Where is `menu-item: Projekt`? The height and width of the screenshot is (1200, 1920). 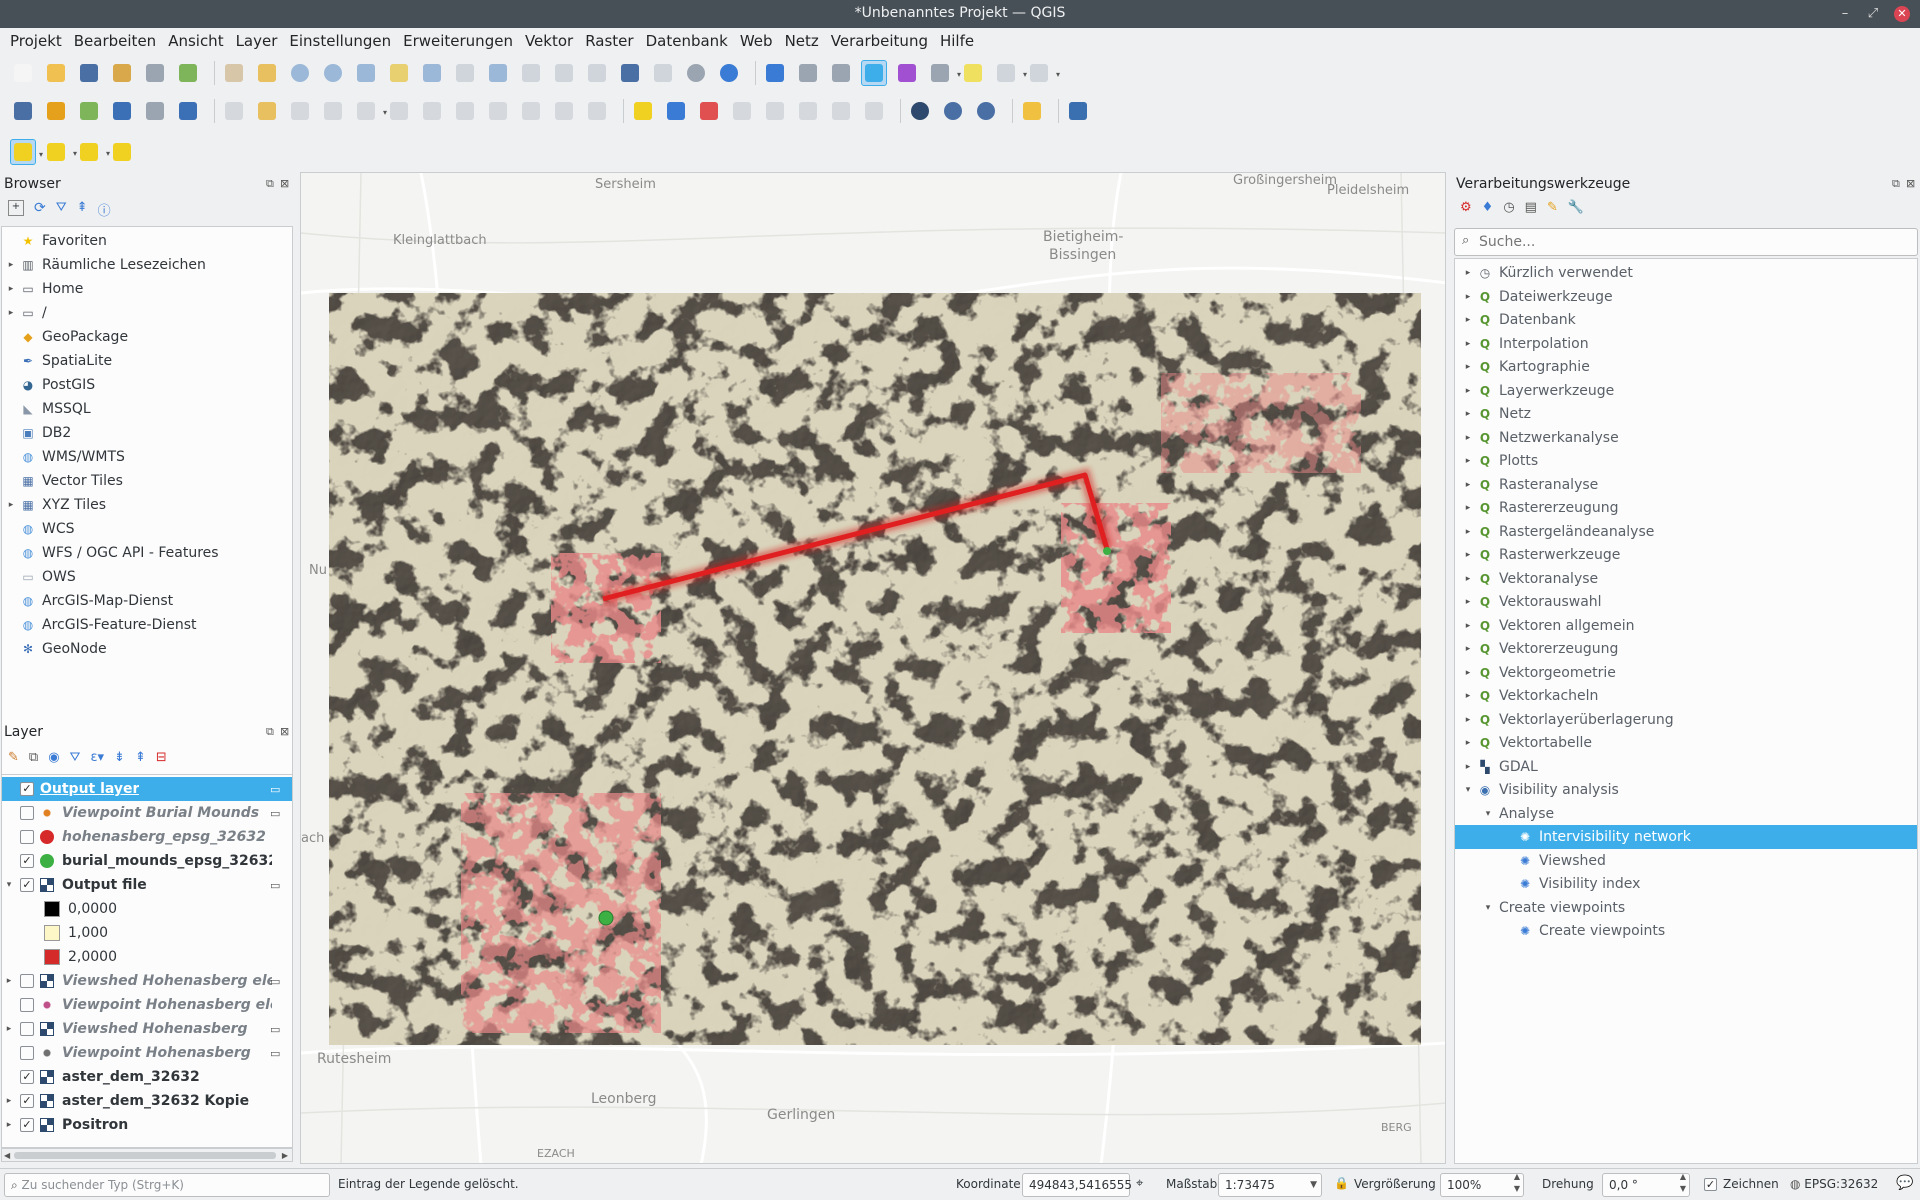
menu-item: Projekt is located at coordinates (36, 41).